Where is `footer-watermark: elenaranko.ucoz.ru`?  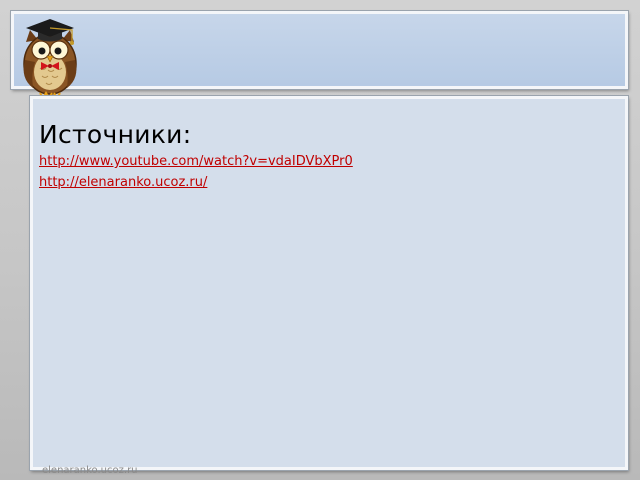 footer-watermark: elenaranko.ucoz.ru is located at coordinates (90, 470).